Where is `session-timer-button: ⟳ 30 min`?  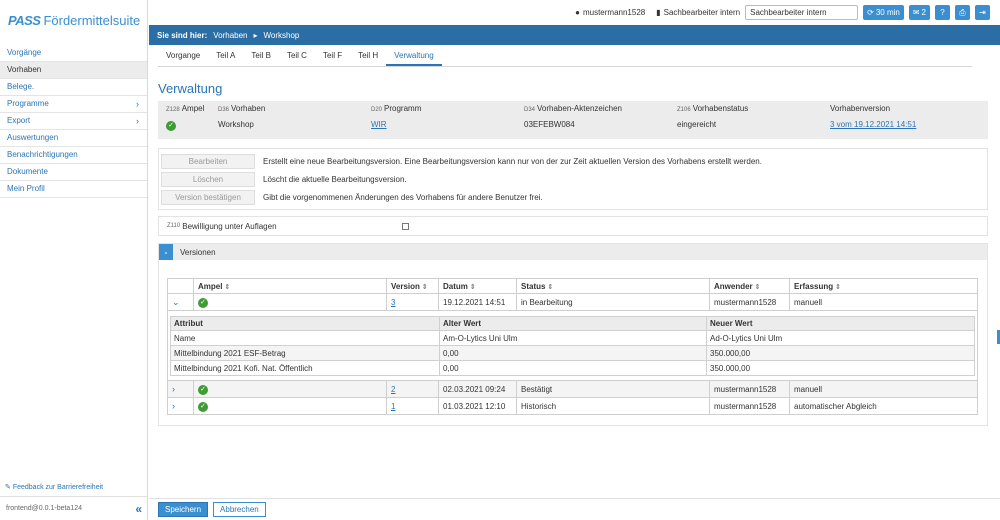 session-timer-button: ⟳ 30 min is located at coordinates (883, 12).